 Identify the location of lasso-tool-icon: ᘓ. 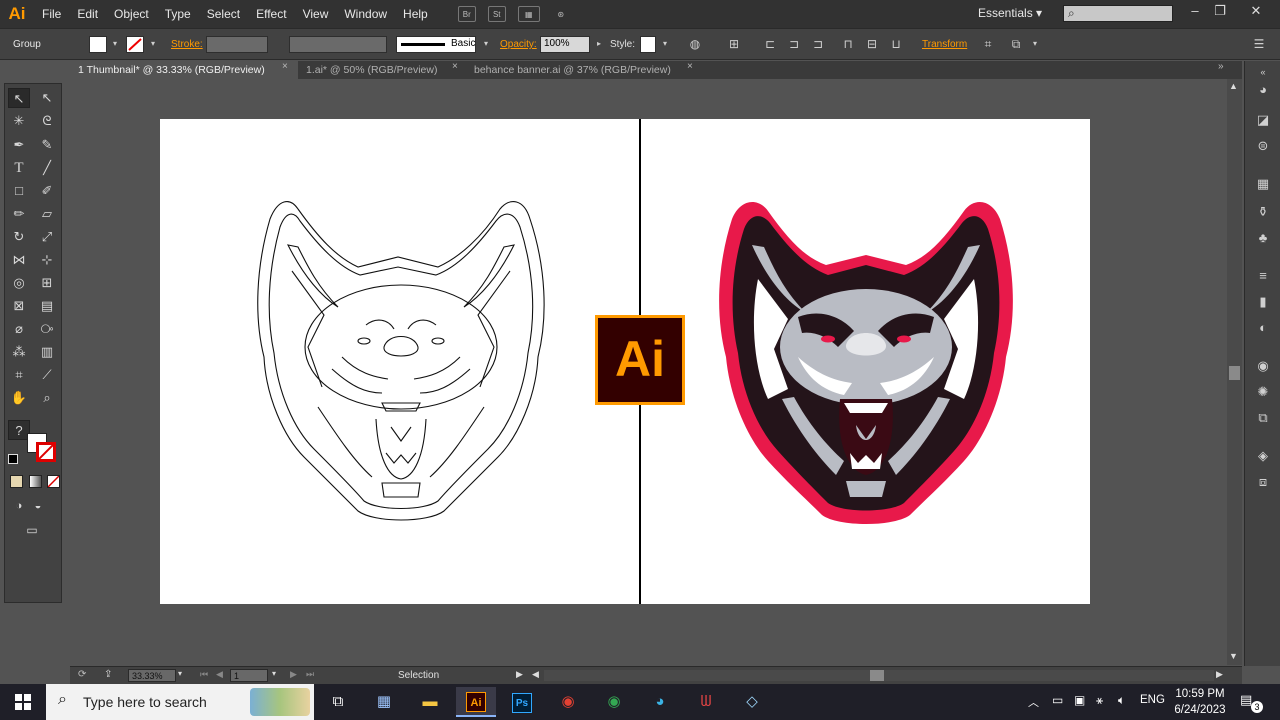
(47, 121).